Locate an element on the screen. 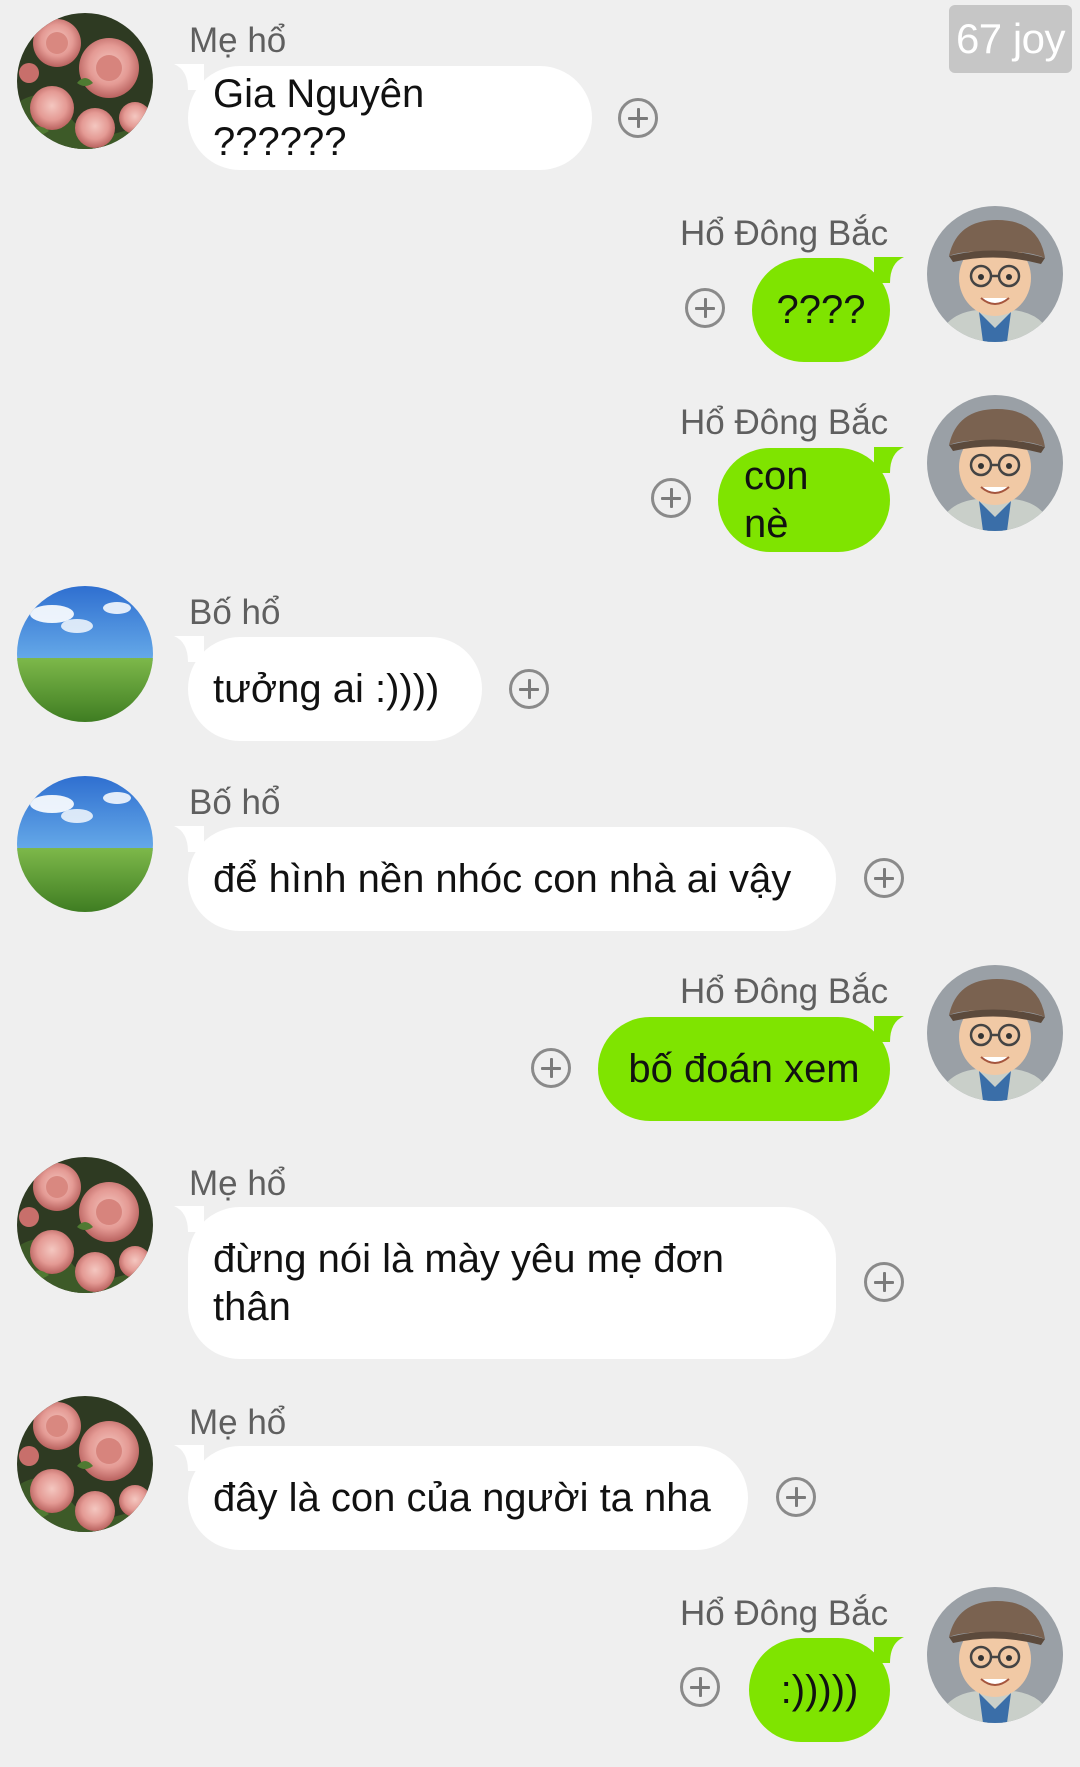  message-text: đừng nói là mày yêu mẹ đơn thân is located at coordinates (469, 1283).